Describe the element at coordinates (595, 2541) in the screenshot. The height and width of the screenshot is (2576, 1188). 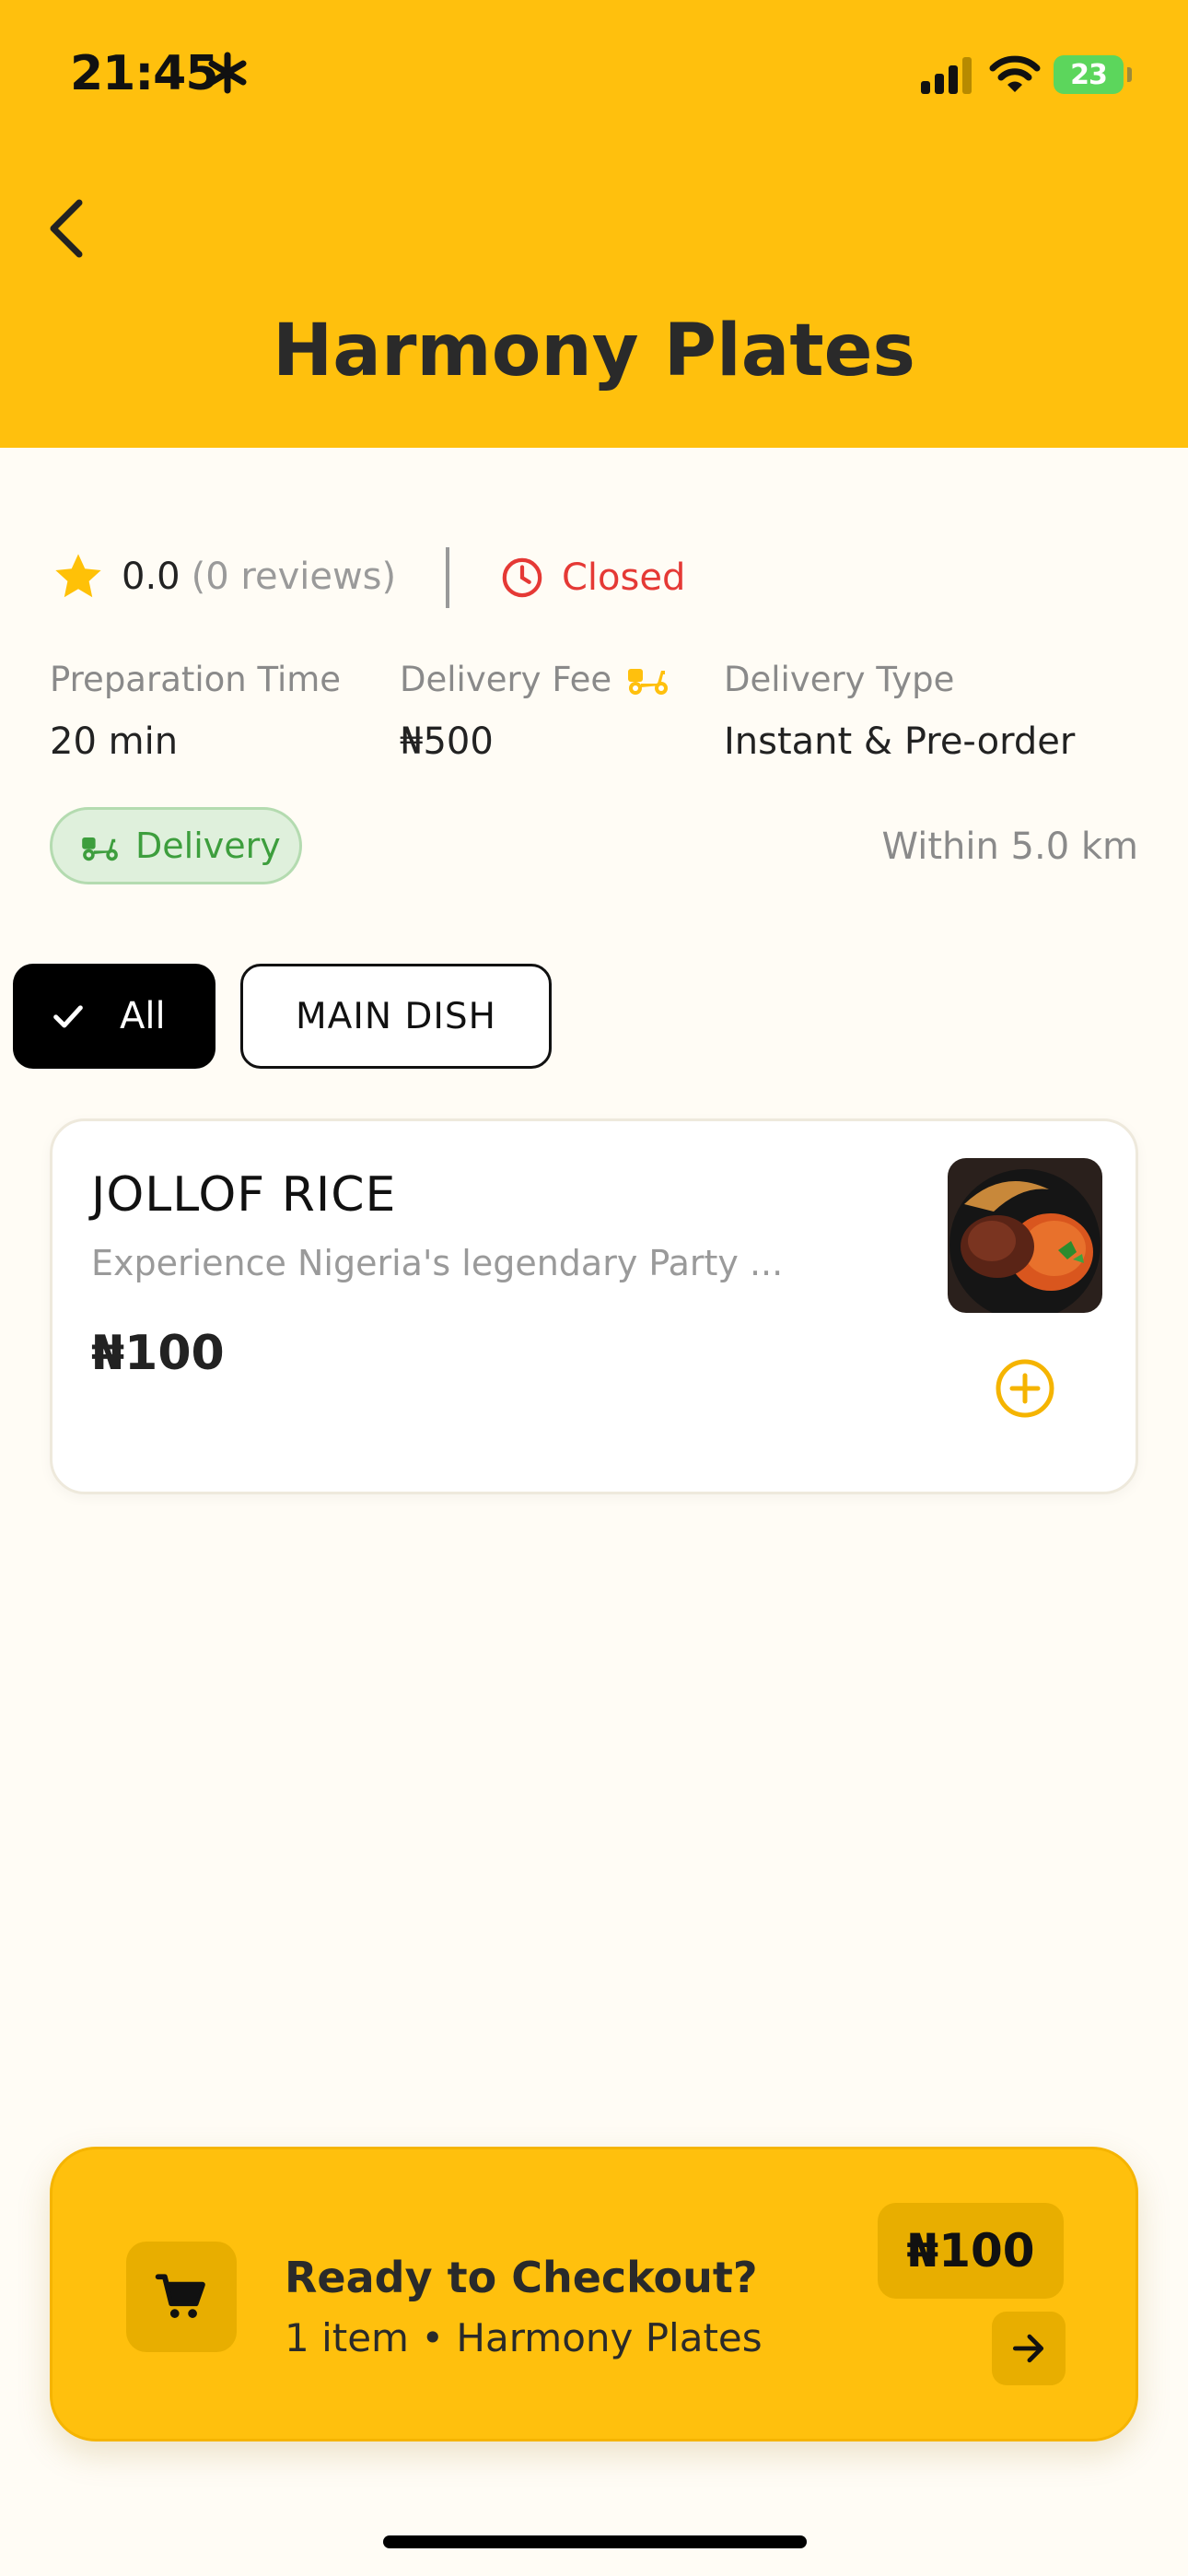
I see `home-indicator` at that location.